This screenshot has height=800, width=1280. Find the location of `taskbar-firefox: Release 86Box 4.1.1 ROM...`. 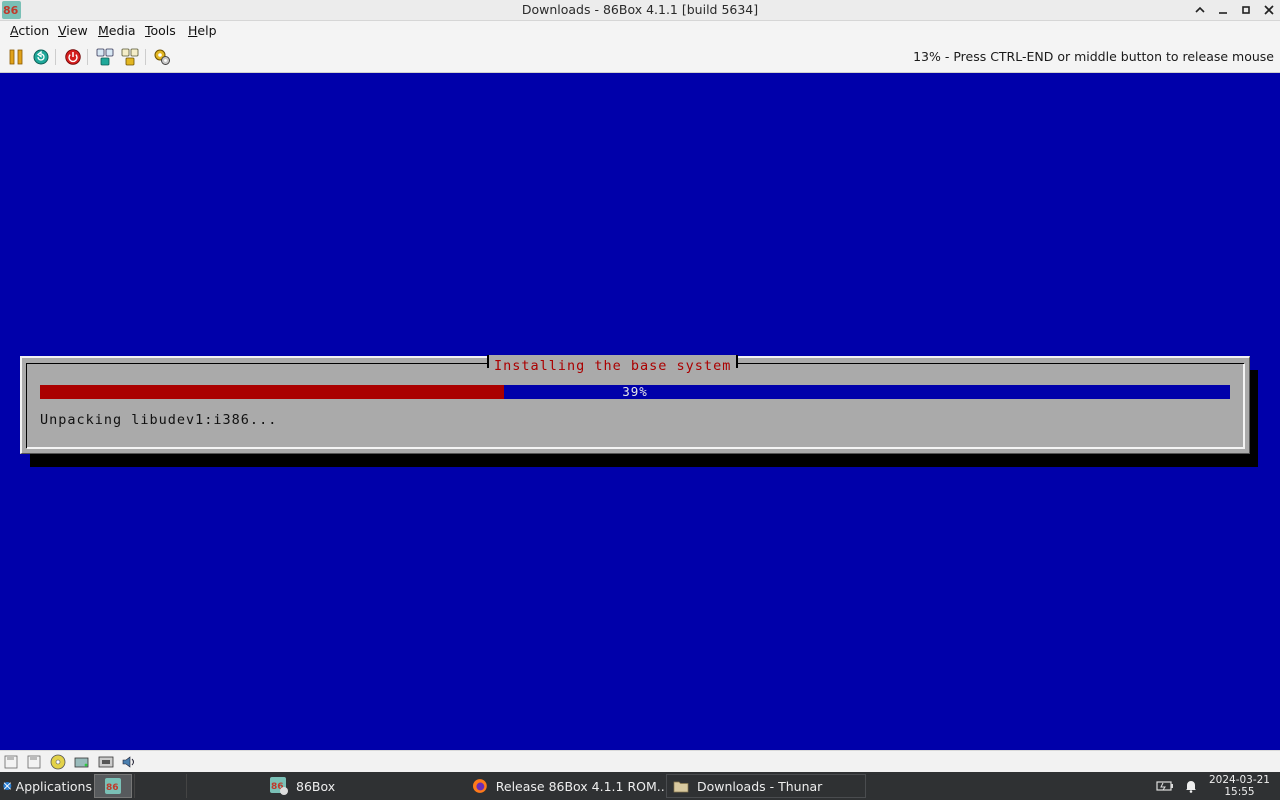

taskbar-firefox: Release 86Box 4.1.1 ROM... is located at coordinates (566, 786).